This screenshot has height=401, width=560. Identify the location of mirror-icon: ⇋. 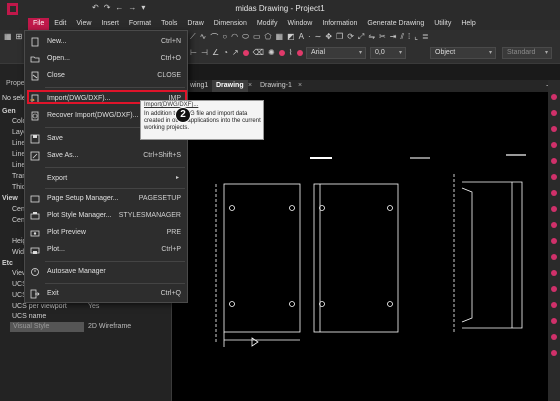
(371, 37).